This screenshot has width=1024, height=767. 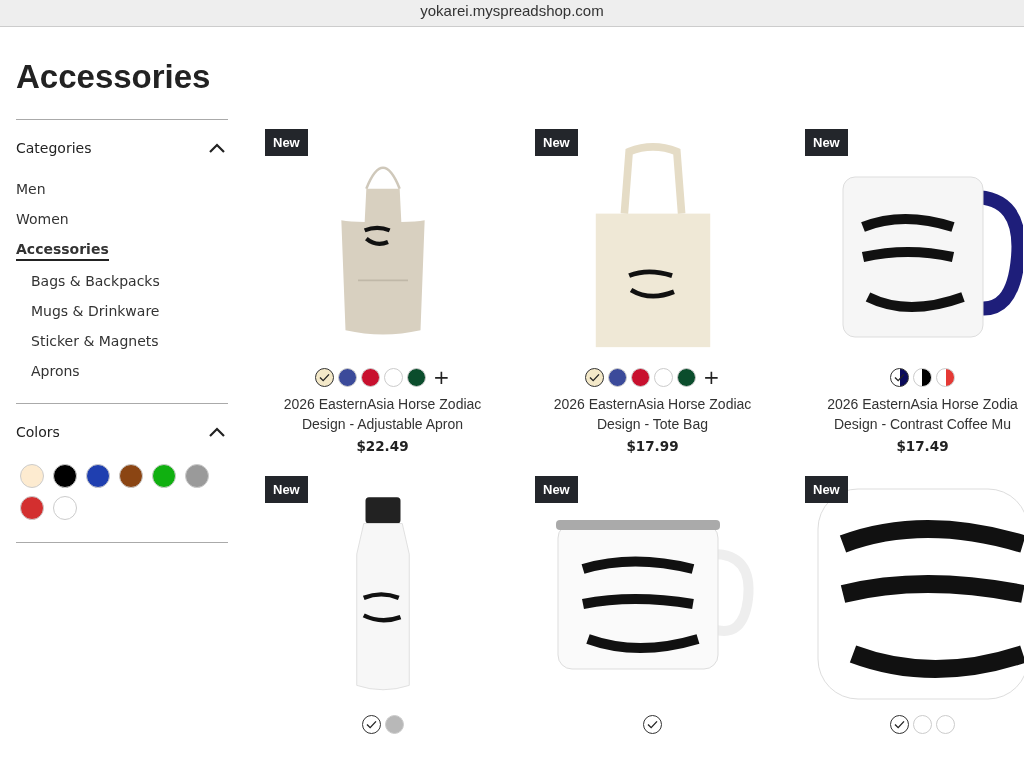 I want to click on address-bar: yokarei.myspreadshop.com, so click(x=512, y=13).